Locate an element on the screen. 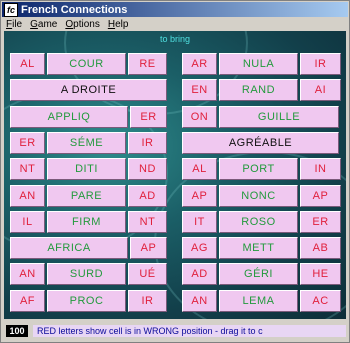 This screenshot has width=350, height=343. score-counter: 100 is located at coordinates (17, 331).